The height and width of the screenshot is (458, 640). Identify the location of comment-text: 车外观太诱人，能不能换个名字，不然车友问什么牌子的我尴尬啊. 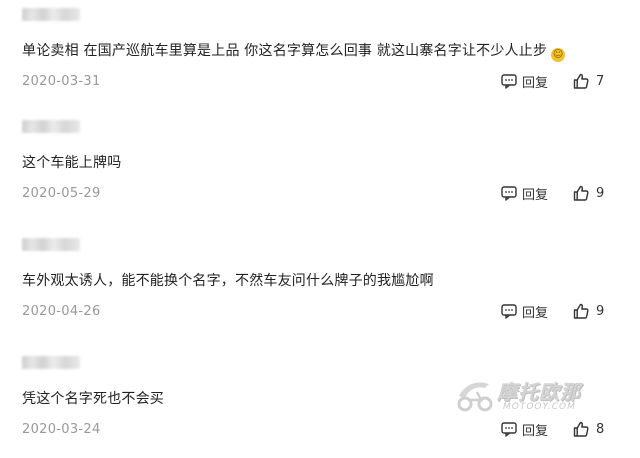
(228, 281).